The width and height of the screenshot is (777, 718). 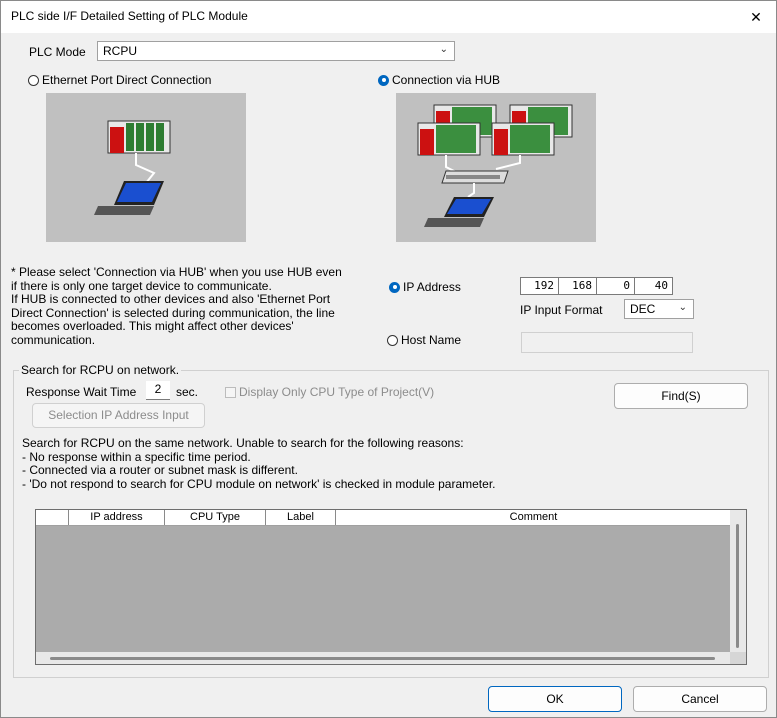 I want to click on plc-mode-value: RCPU, so click(x=120, y=51).